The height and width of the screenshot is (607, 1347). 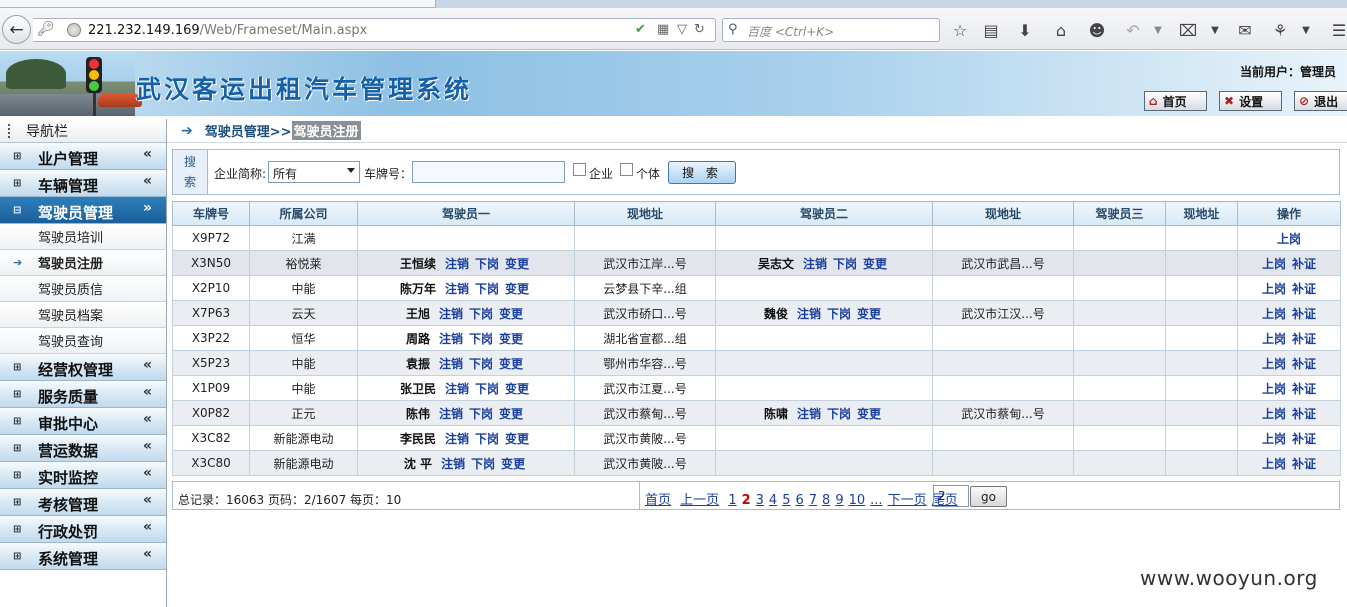 I want to click on page-number-link: 3, so click(x=760, y=500).